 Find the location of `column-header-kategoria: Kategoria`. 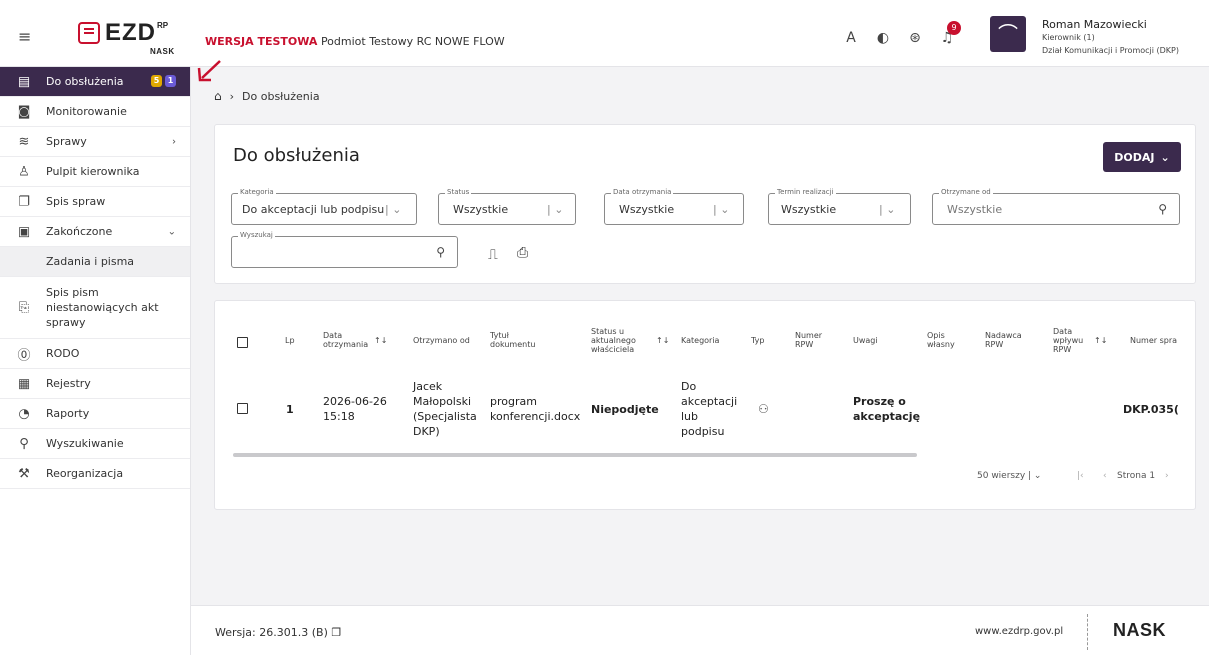

column-header-kategoria: Kategoria is located at coordinates (700, 340).